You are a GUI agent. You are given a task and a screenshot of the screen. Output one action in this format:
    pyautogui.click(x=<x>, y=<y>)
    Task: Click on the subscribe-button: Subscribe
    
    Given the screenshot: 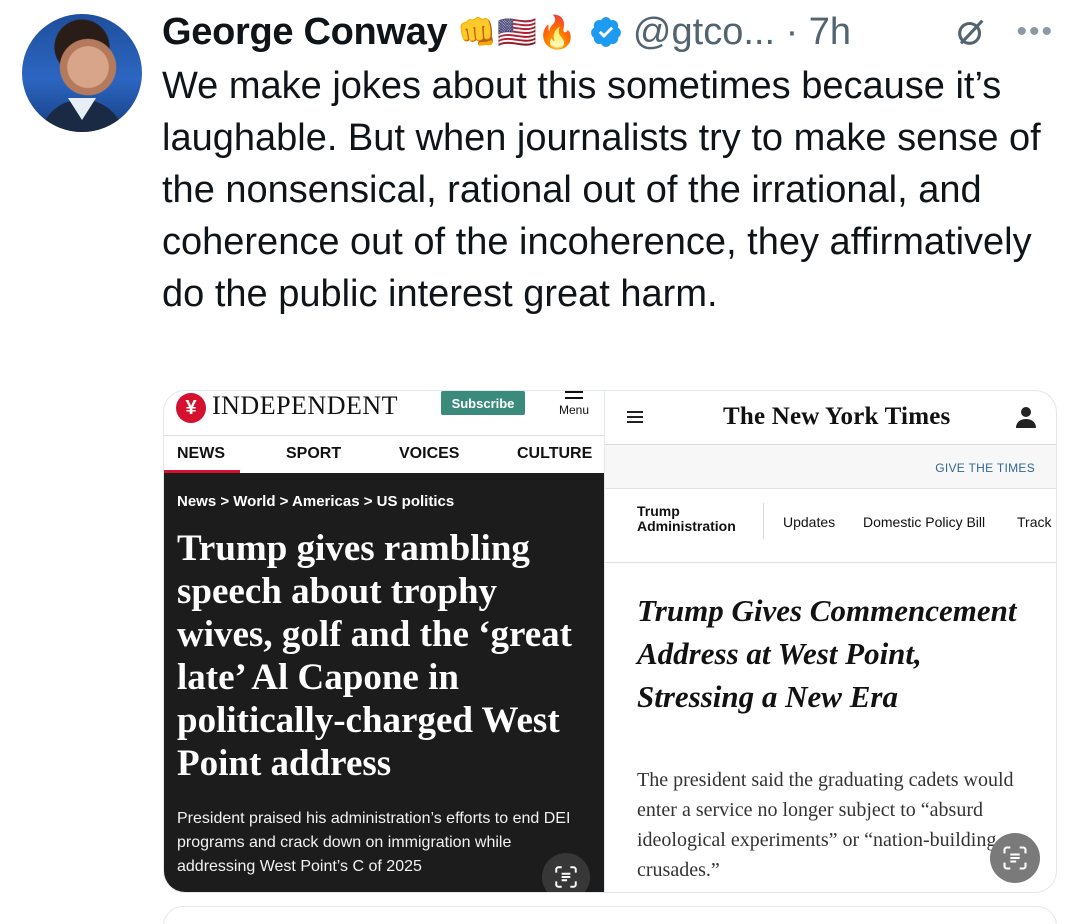 What is the action you would take?
    pyautogui.click(x=483, y=403)
    